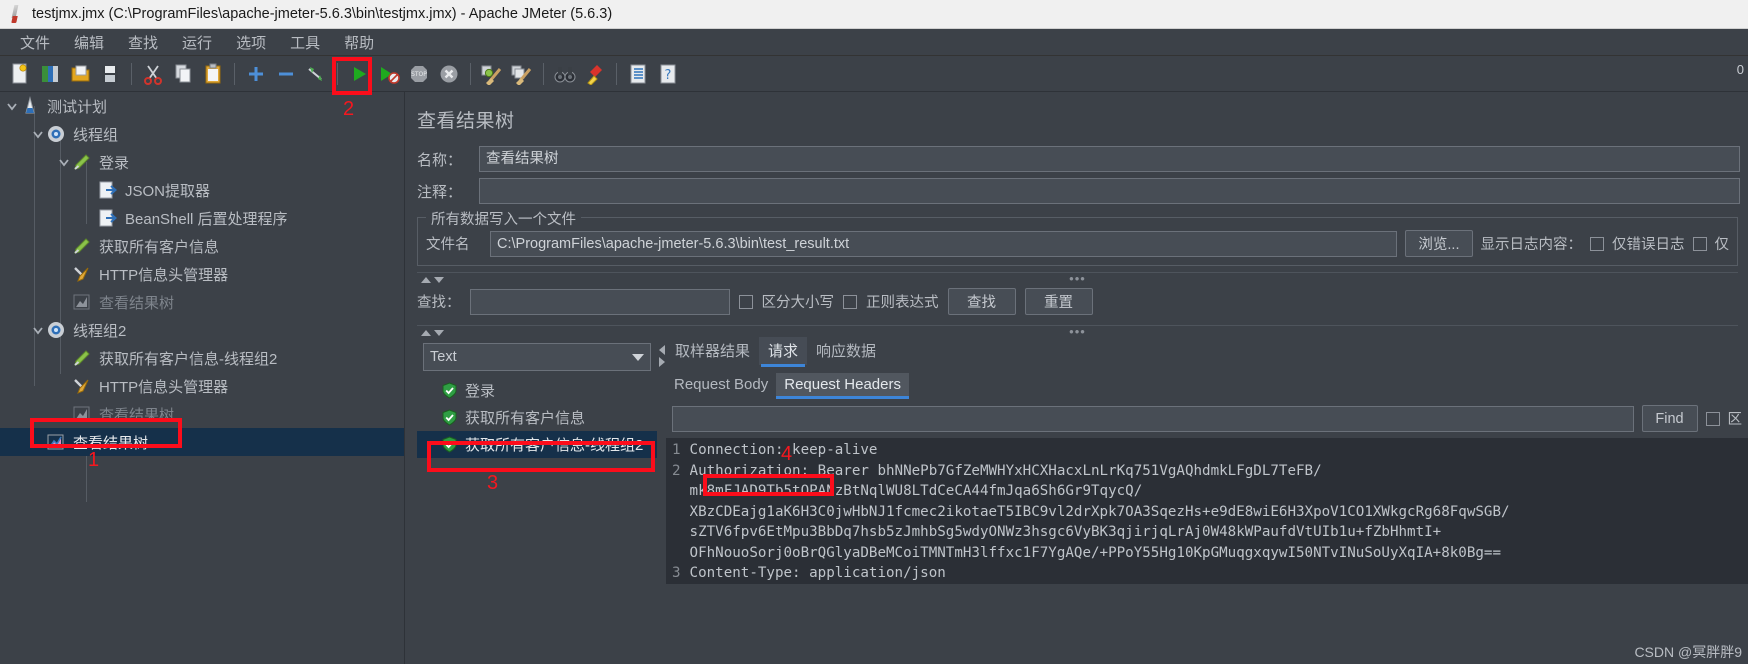 The height and width of the screenshot is (664, 1748). I want to click on toolbar-help: ?, so click(668, 74).